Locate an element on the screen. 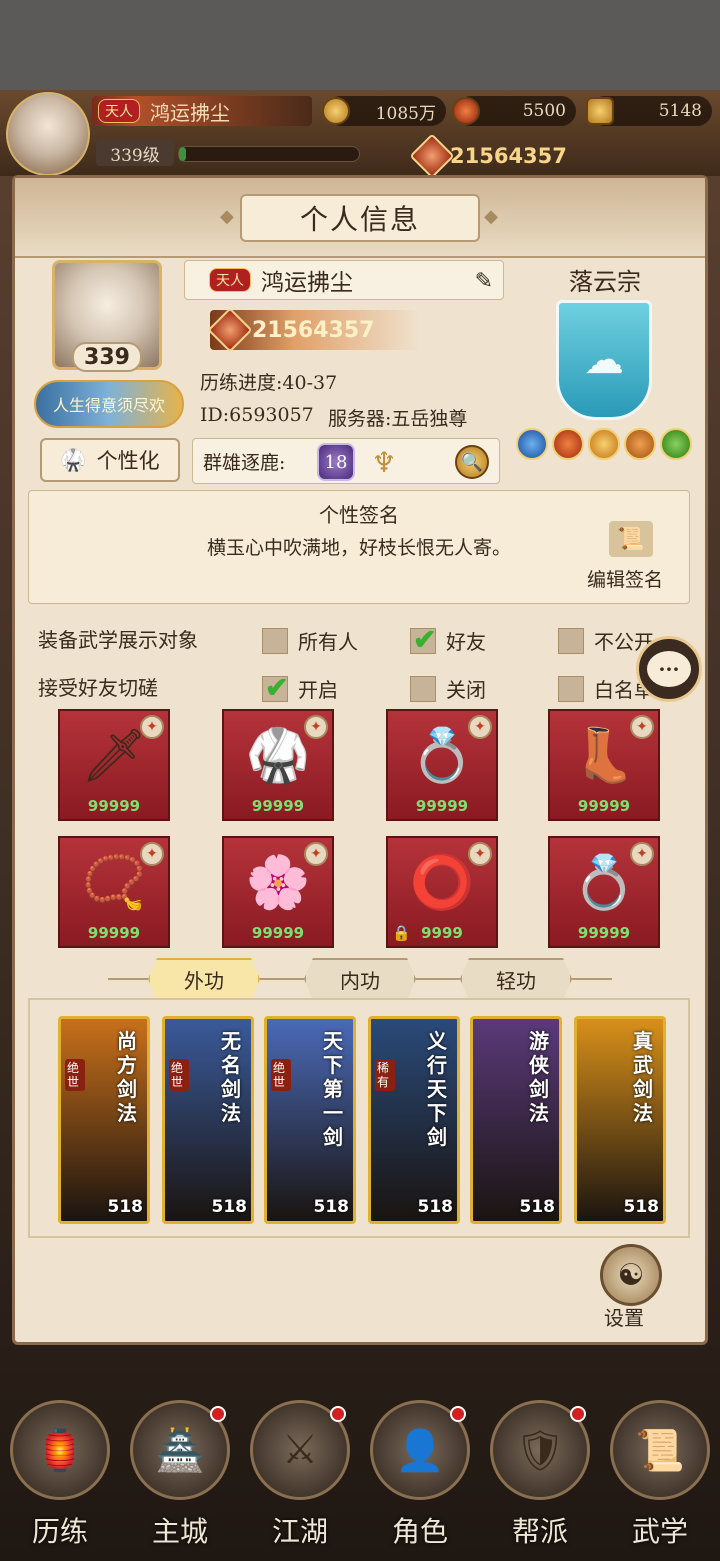 The width and height of the screenshot is (720, 1561). skill-name: 尚方剑法 is located at coordinates (127, 1077).